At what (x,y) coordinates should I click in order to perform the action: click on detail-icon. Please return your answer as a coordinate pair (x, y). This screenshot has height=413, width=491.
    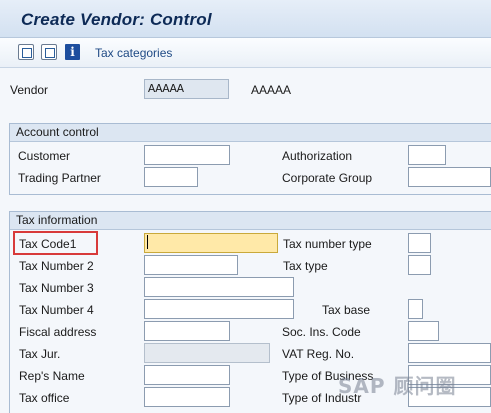
    Looking at the image, I should click on (26, 52).